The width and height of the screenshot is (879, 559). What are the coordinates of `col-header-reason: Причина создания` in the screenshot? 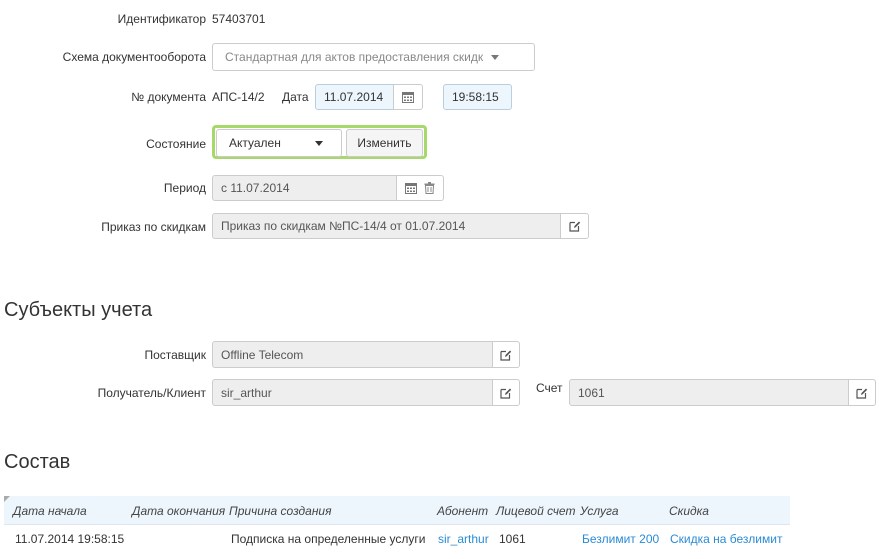 It's located at (280, 511).